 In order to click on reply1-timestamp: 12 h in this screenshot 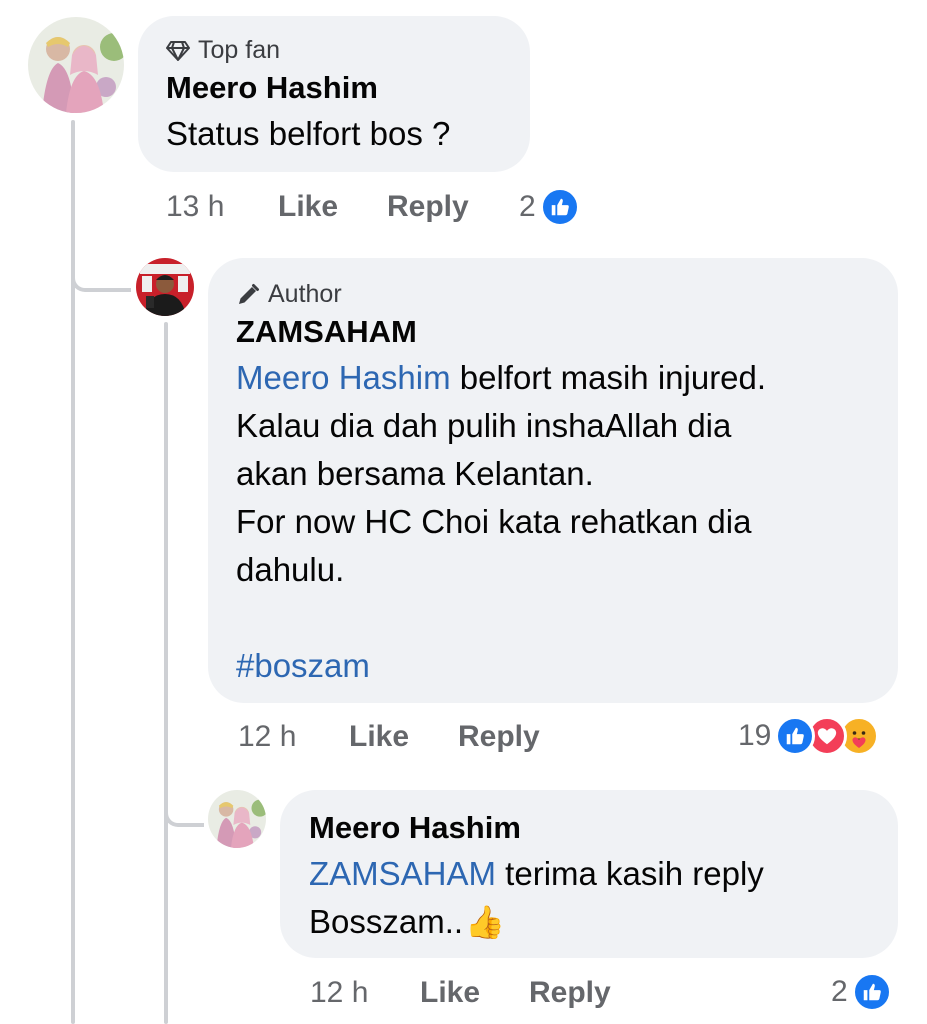, I will do `click(267, 737)`.